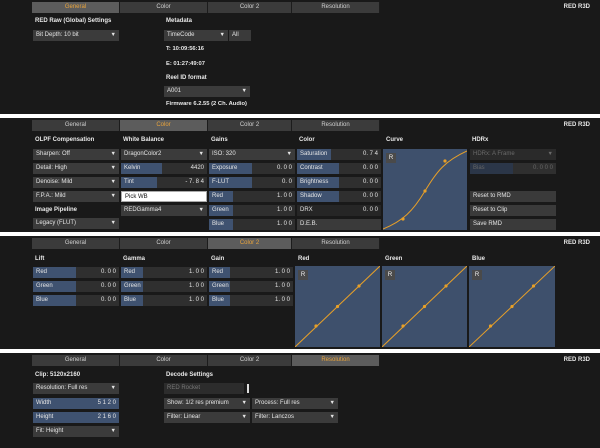  I want to click on filter-linear-select: Filter: Linear ▼, so click(207, 417).